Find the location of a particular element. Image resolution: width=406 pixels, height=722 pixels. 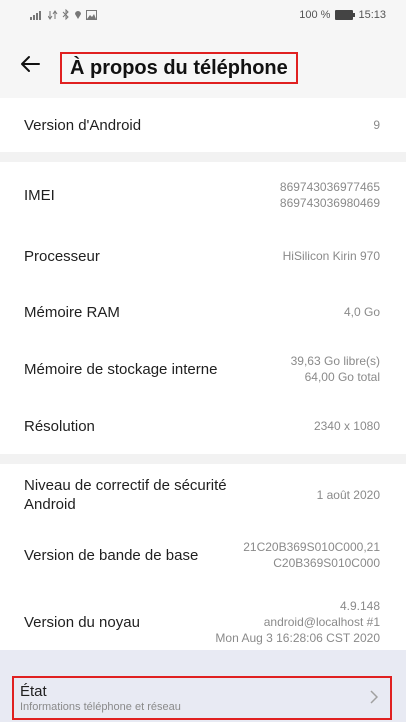

baseband-value: 21C20B369S010C000,21 C20B369S010C000 is located at coordinates (311, 555).